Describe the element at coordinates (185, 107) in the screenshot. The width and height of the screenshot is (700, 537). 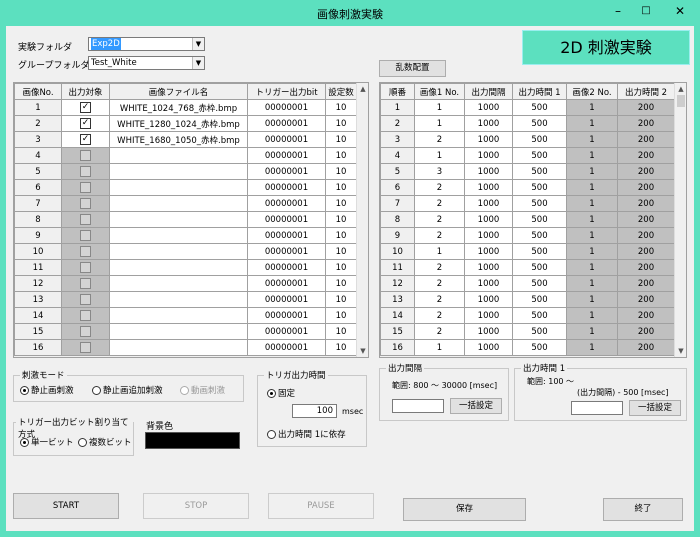
I see `table-row: 1 ✓ WHITE_1024_768_赤枠.bmp 00000001 10` at that location.